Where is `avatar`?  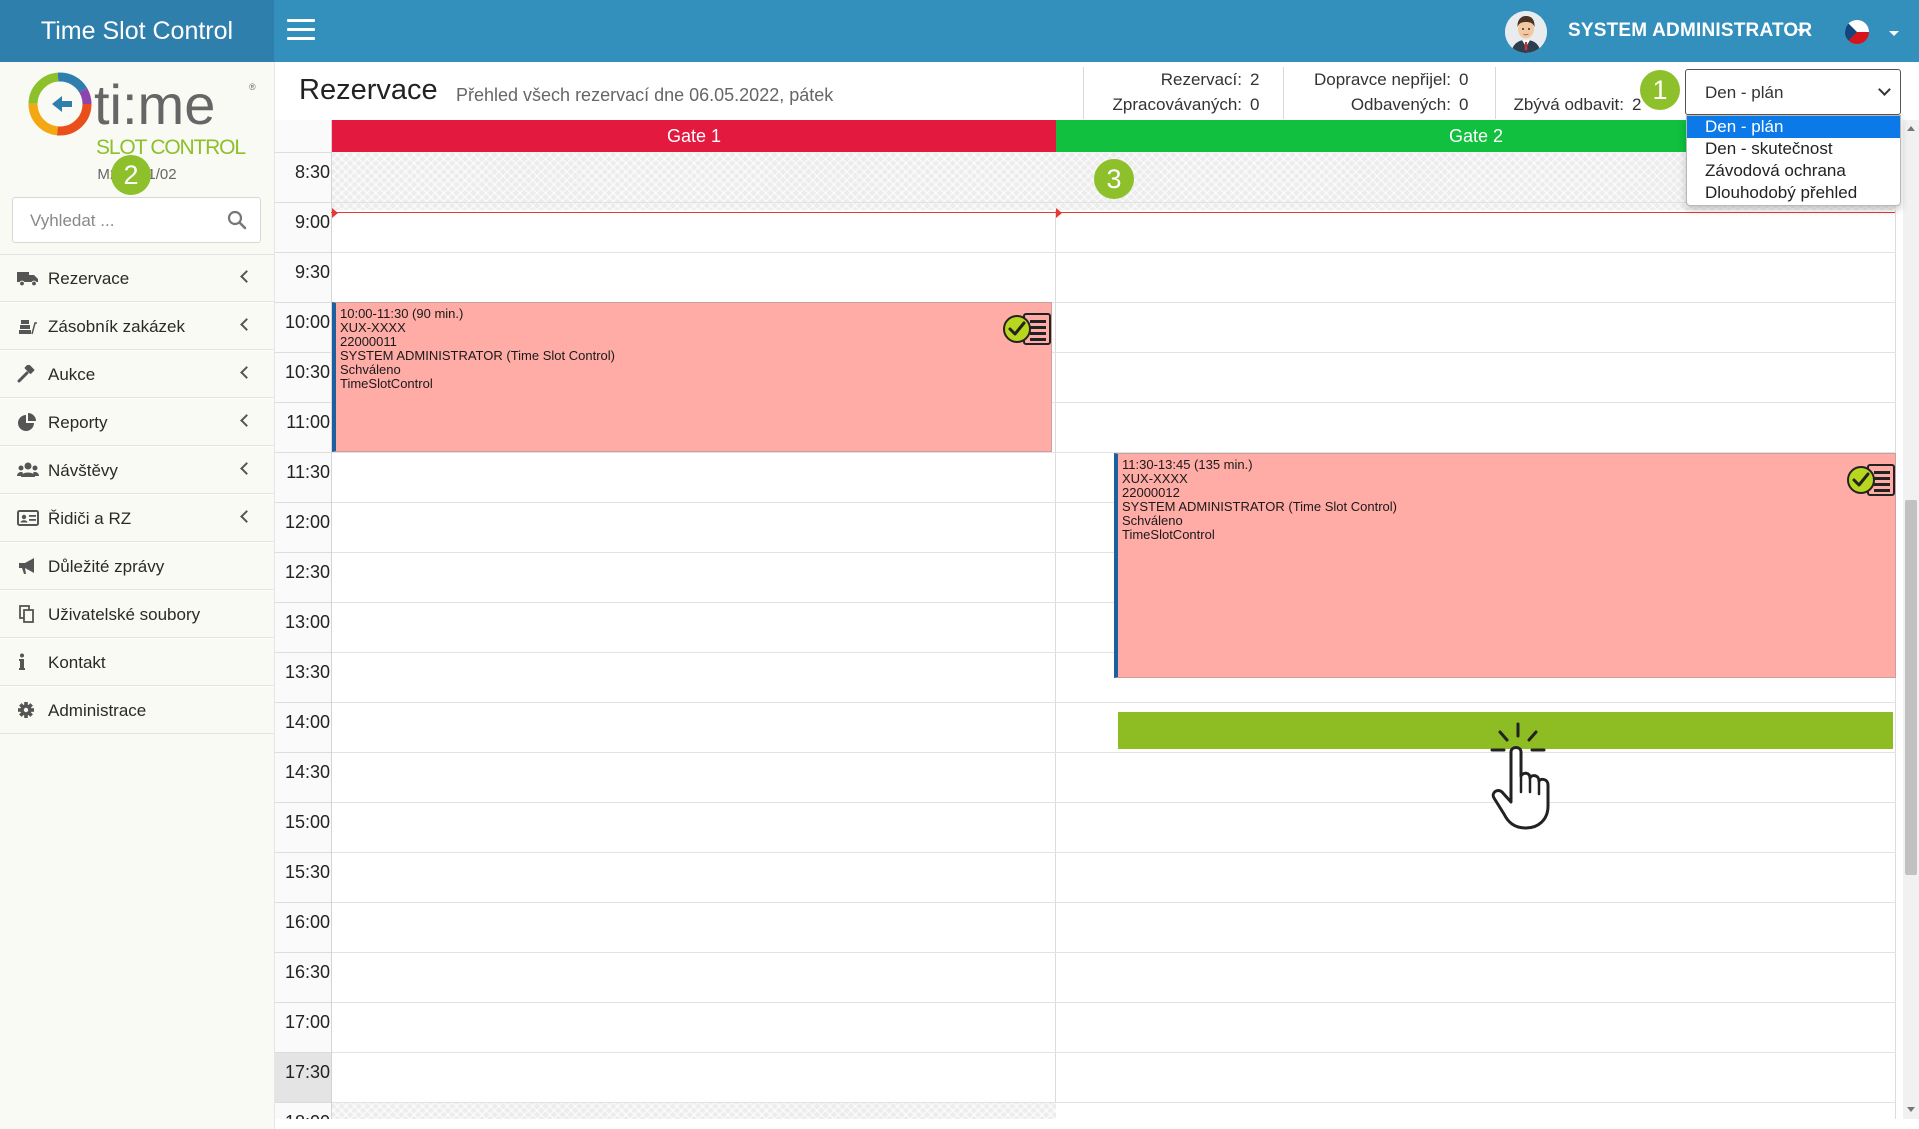
avatar is located at coordinates (1526, 32).